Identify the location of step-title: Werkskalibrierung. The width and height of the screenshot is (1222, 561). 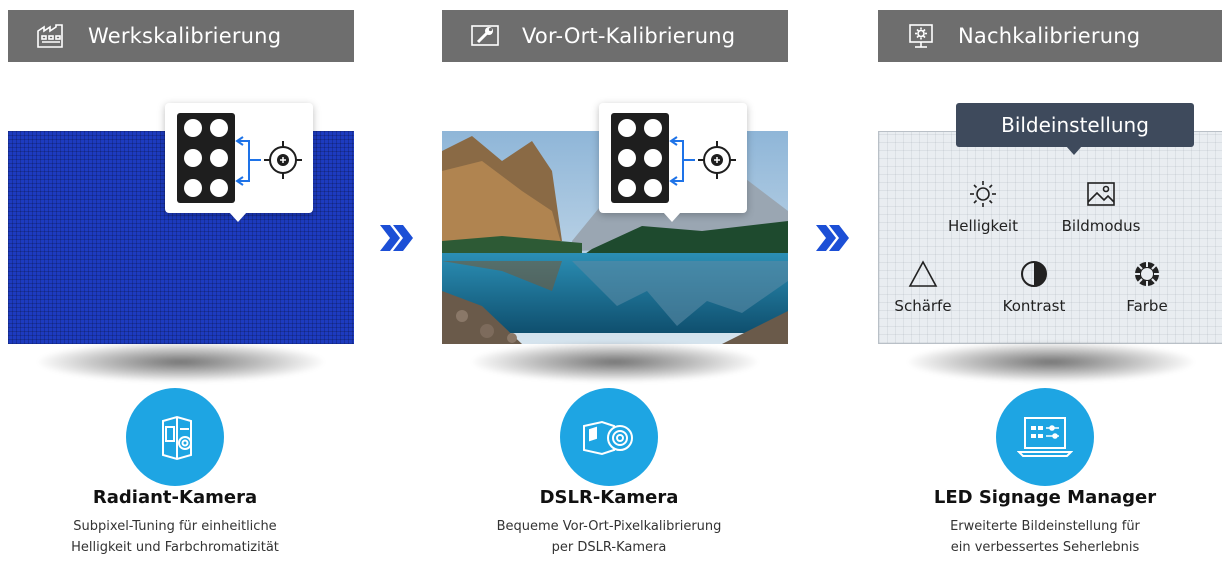
(185, 36).